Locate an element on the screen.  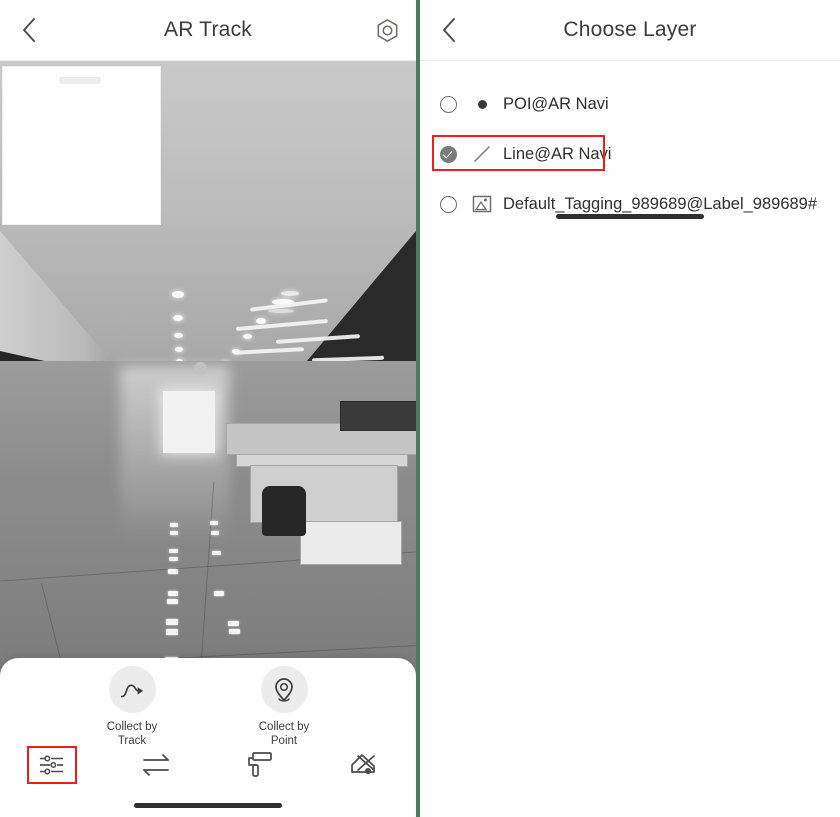
track-path-icon is located at coordinates (132, 690).